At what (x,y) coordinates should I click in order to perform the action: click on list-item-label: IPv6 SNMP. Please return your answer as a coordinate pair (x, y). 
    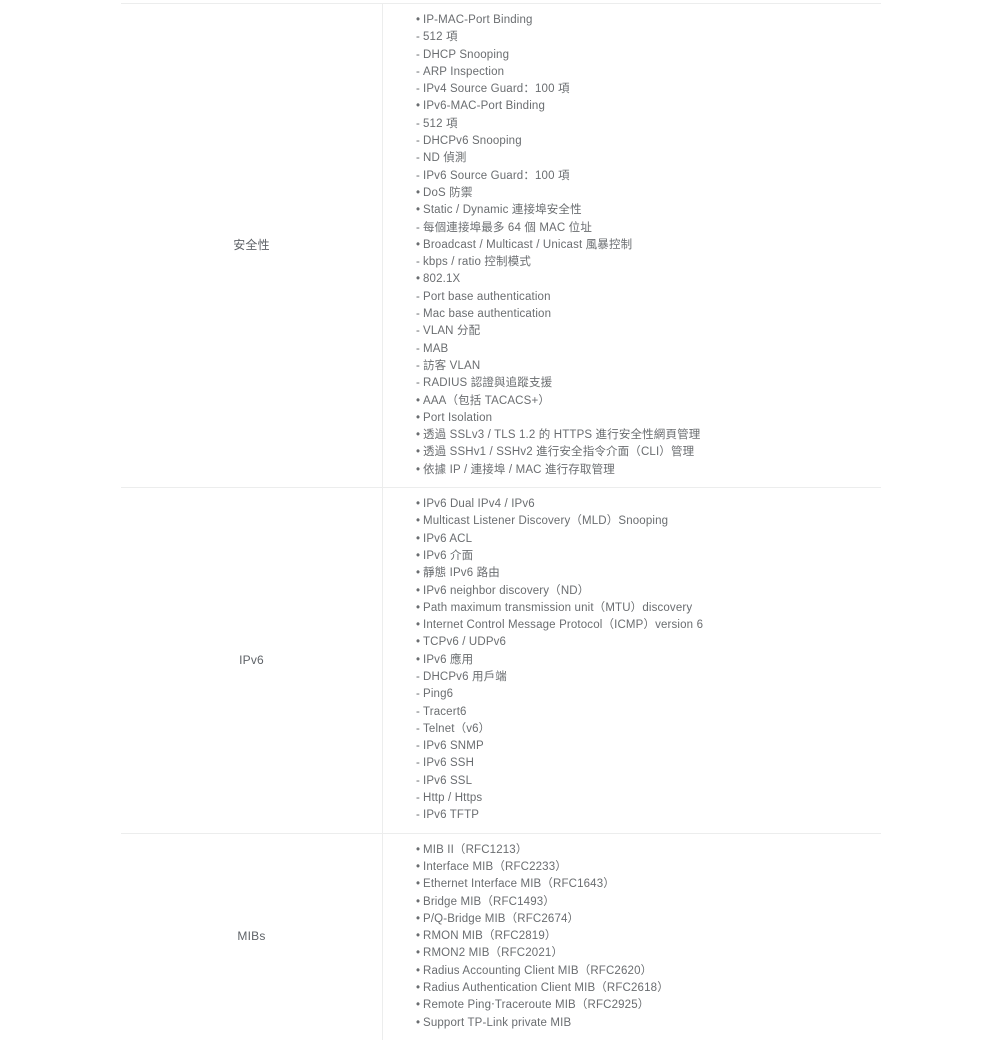
    Looking at the image, I should click on (453, 746).